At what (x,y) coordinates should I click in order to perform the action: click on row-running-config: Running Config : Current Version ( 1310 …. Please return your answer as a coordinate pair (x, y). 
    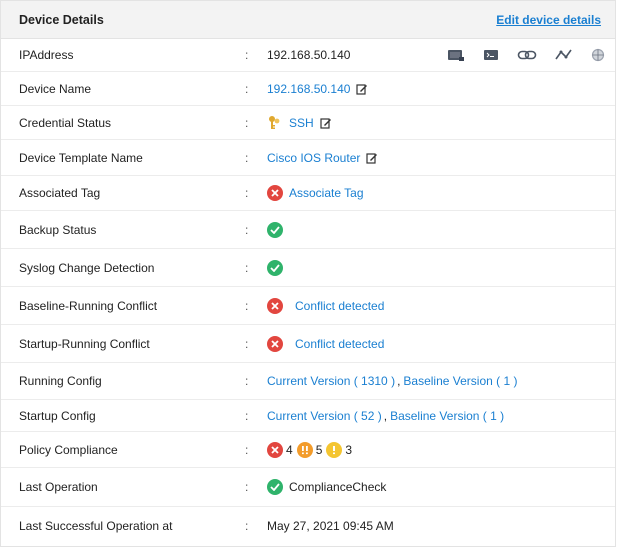
    Looking at the image, I should click on (308, 381).